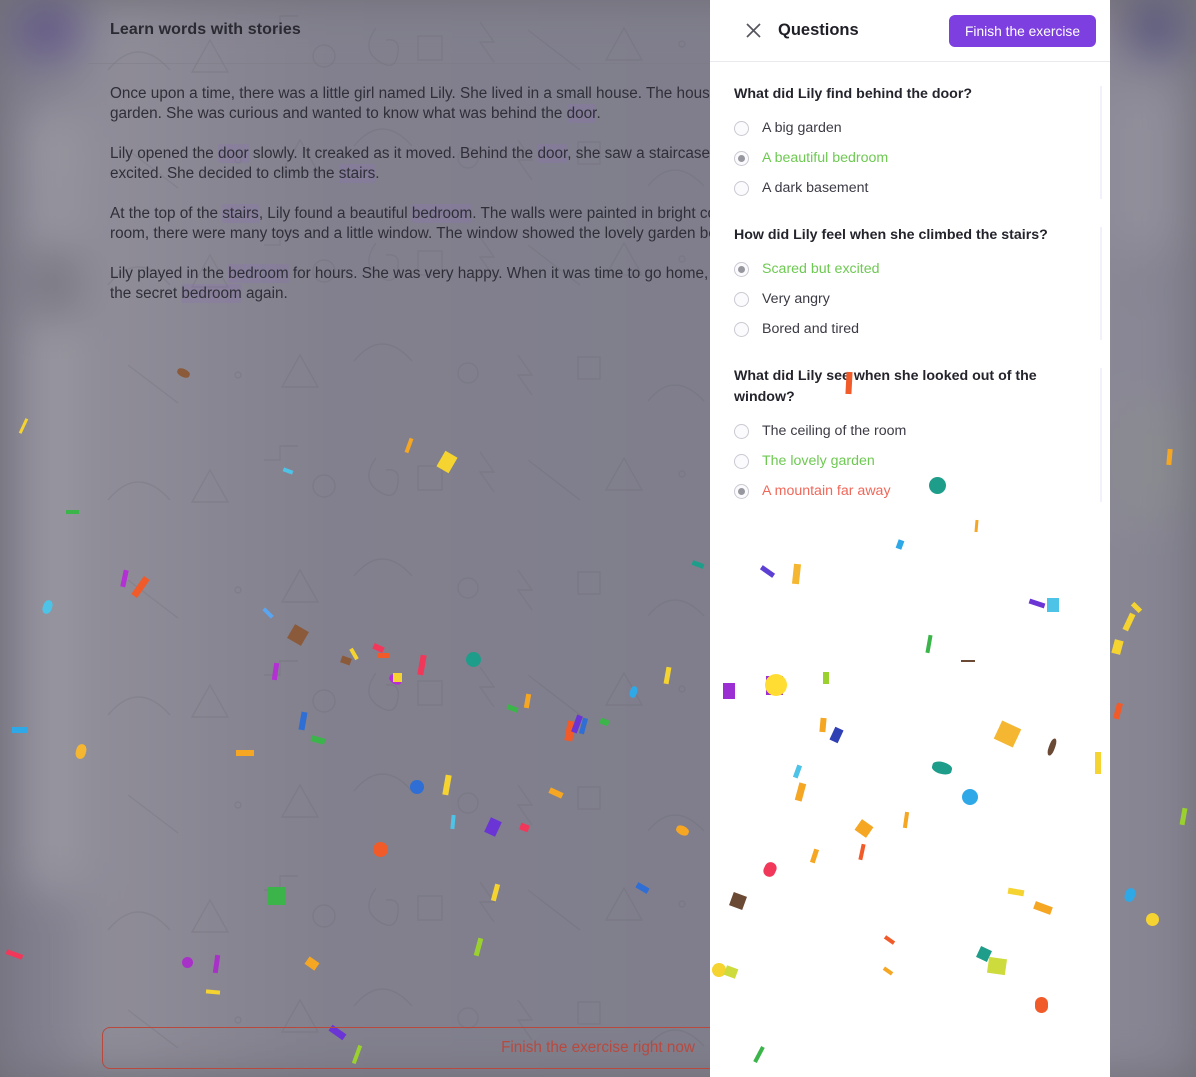 This screenshot has width=1196, height=1077. I want to click on answer-option: Scared but excited, so click(910, 269).